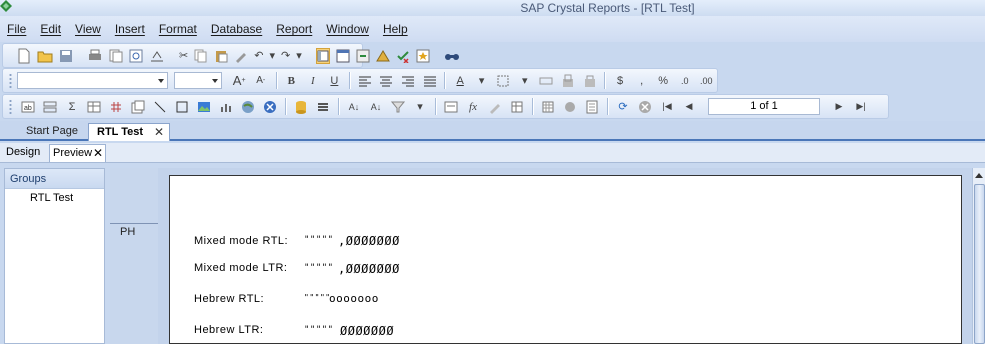 The width and height of the screenshot is (985, 344). I want to click on tab-design: Design, so click(28, 153).